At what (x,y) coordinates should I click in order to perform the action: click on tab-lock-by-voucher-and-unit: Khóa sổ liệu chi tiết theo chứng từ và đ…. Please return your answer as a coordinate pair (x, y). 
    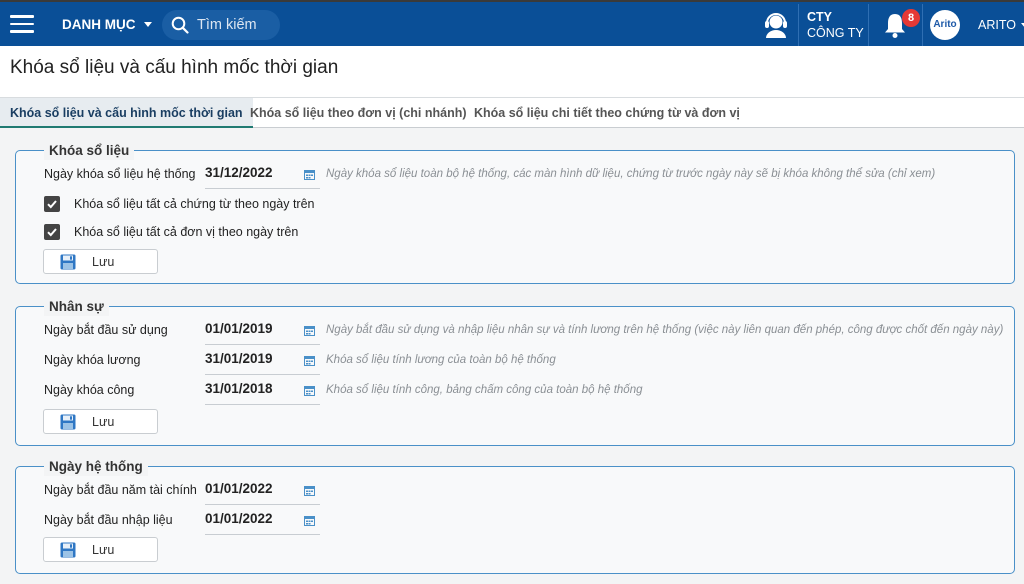
    Looking at the image, I should click on (607, 113).